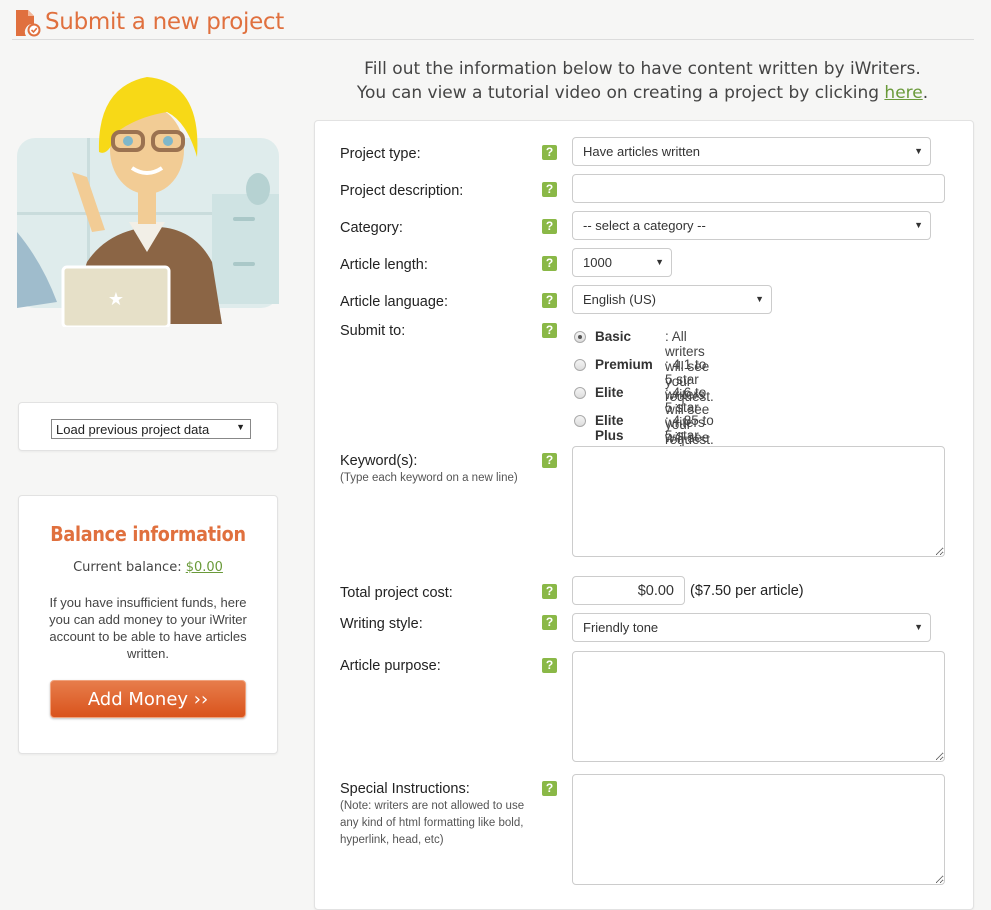 This screenshot has height=910, width=991. Describe the element at coordinates (609, 392) in the screenshot. I see `option-name: Elite` at that location.